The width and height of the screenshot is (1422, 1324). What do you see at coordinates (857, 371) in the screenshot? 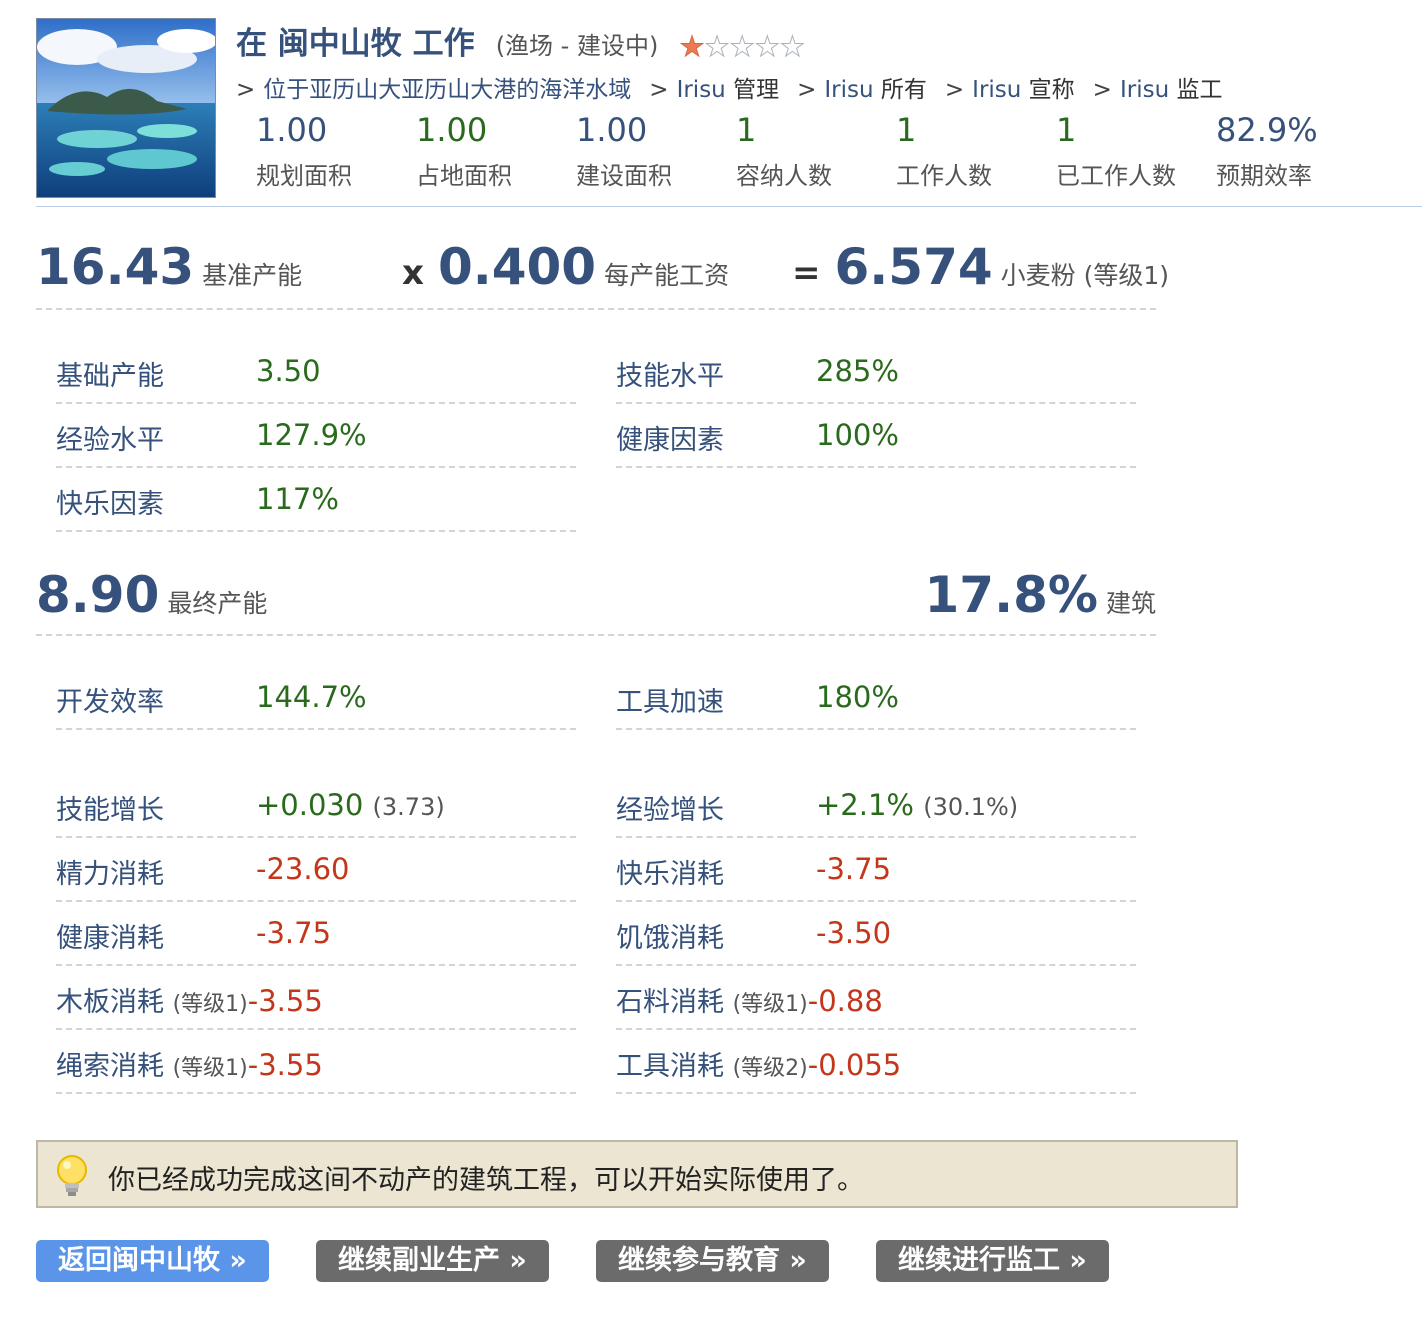
I see `factor-value: 285%` at bounding box center [857, 371].